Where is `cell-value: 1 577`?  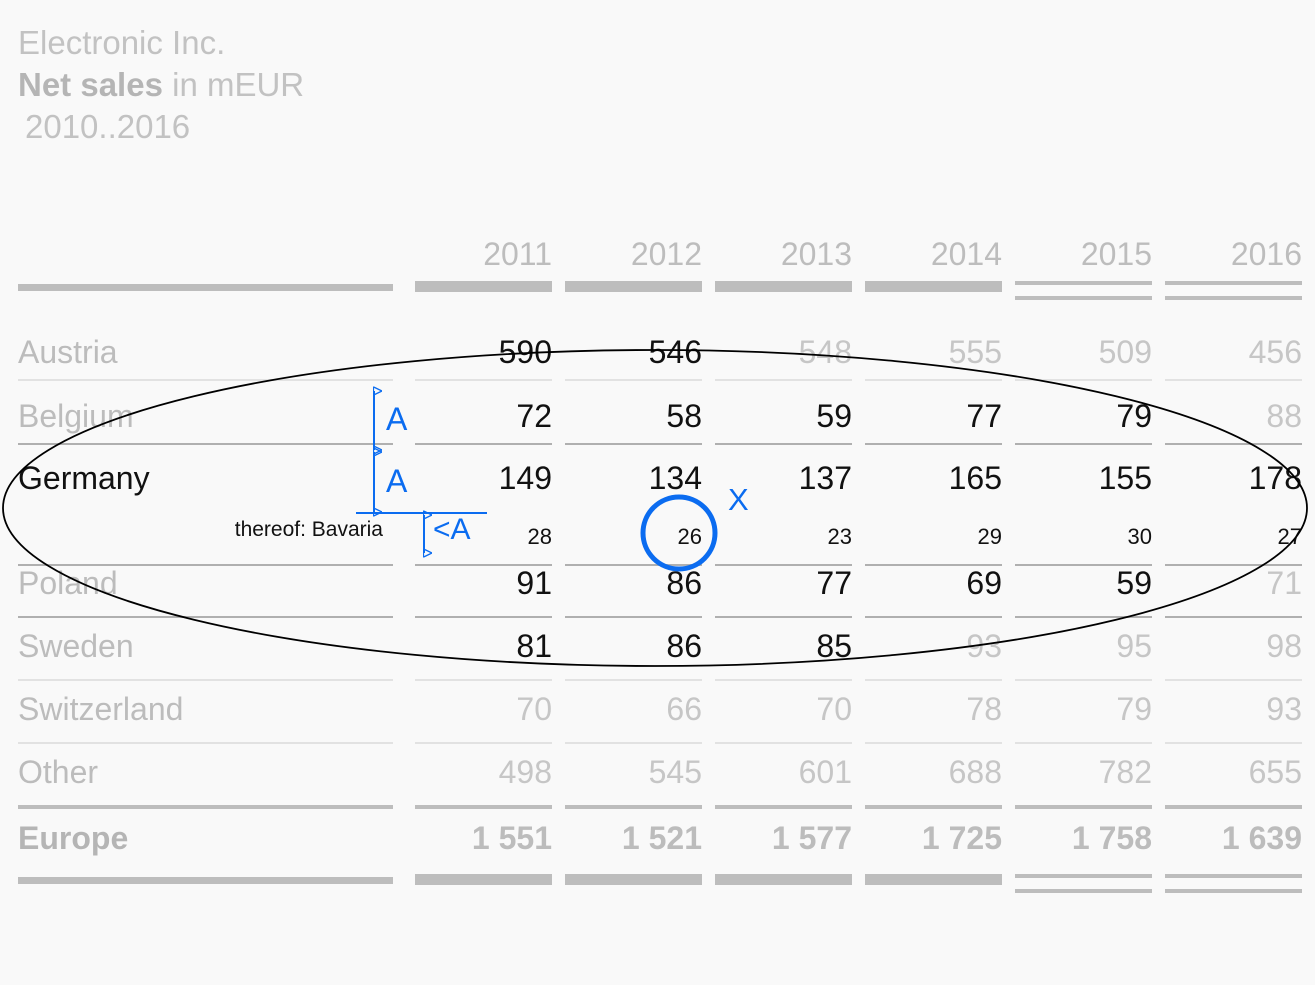 cell-value: 1 577 is located at coordinates (811, 838).